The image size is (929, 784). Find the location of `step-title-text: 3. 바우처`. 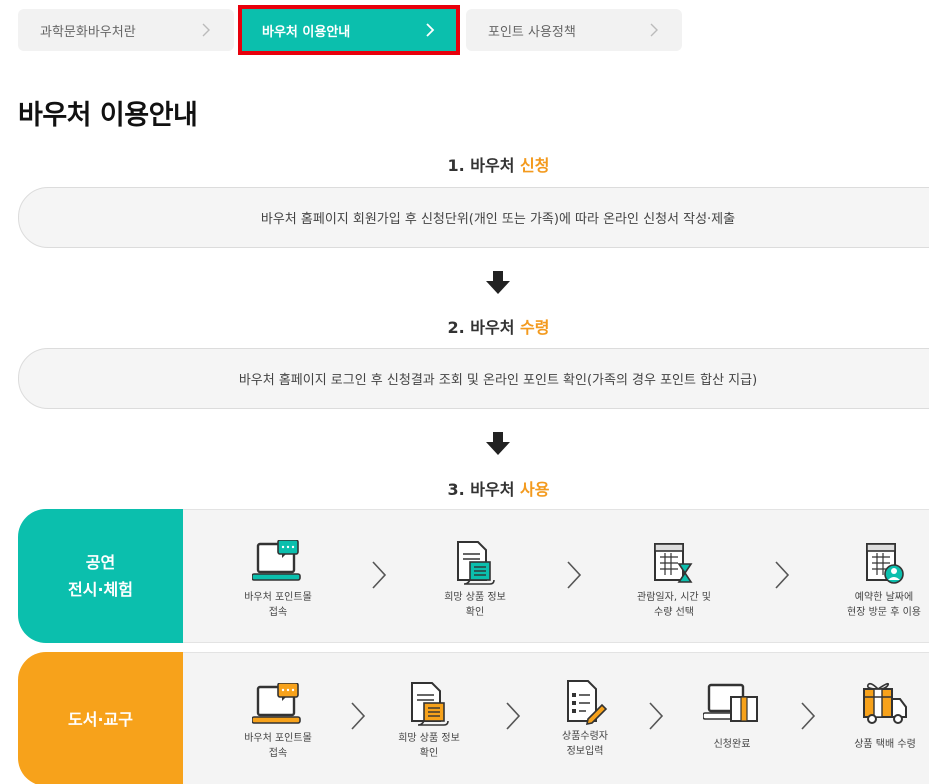

step-title-text: 3. 바우처 is located at coordinates (484, 489).